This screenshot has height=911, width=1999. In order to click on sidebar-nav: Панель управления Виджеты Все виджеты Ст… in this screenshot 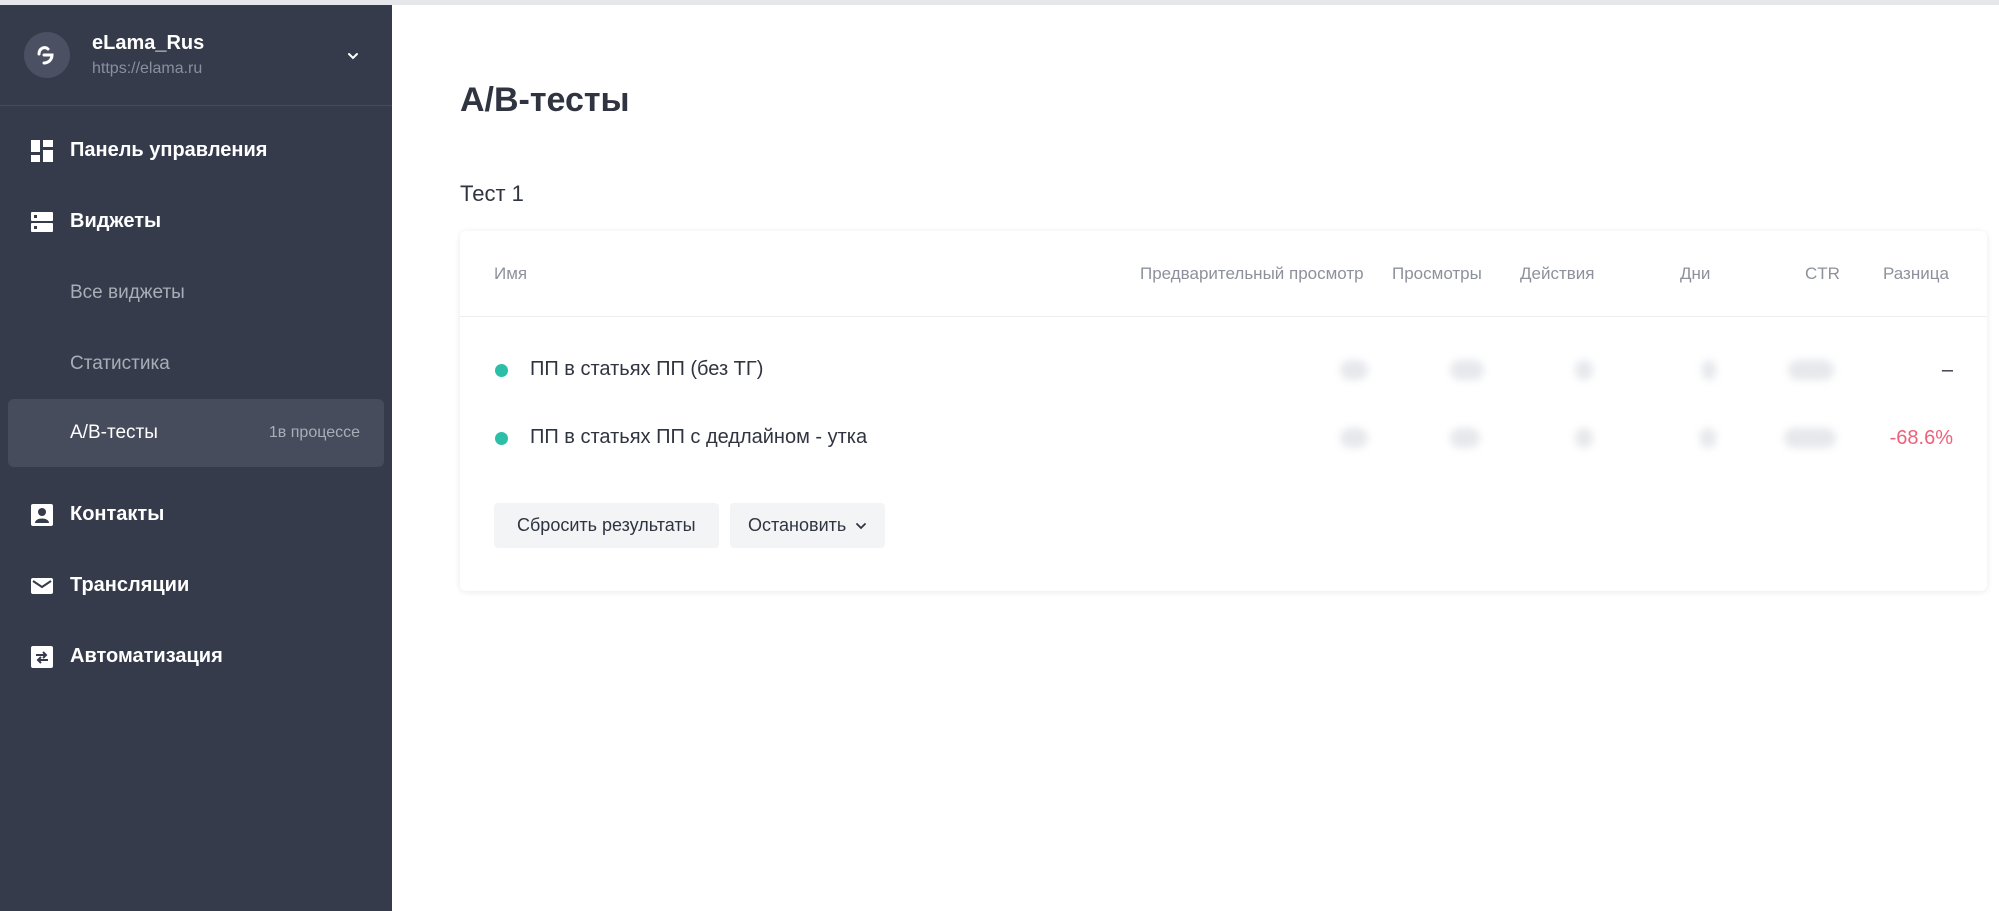, I will do `click(196, 399)`.